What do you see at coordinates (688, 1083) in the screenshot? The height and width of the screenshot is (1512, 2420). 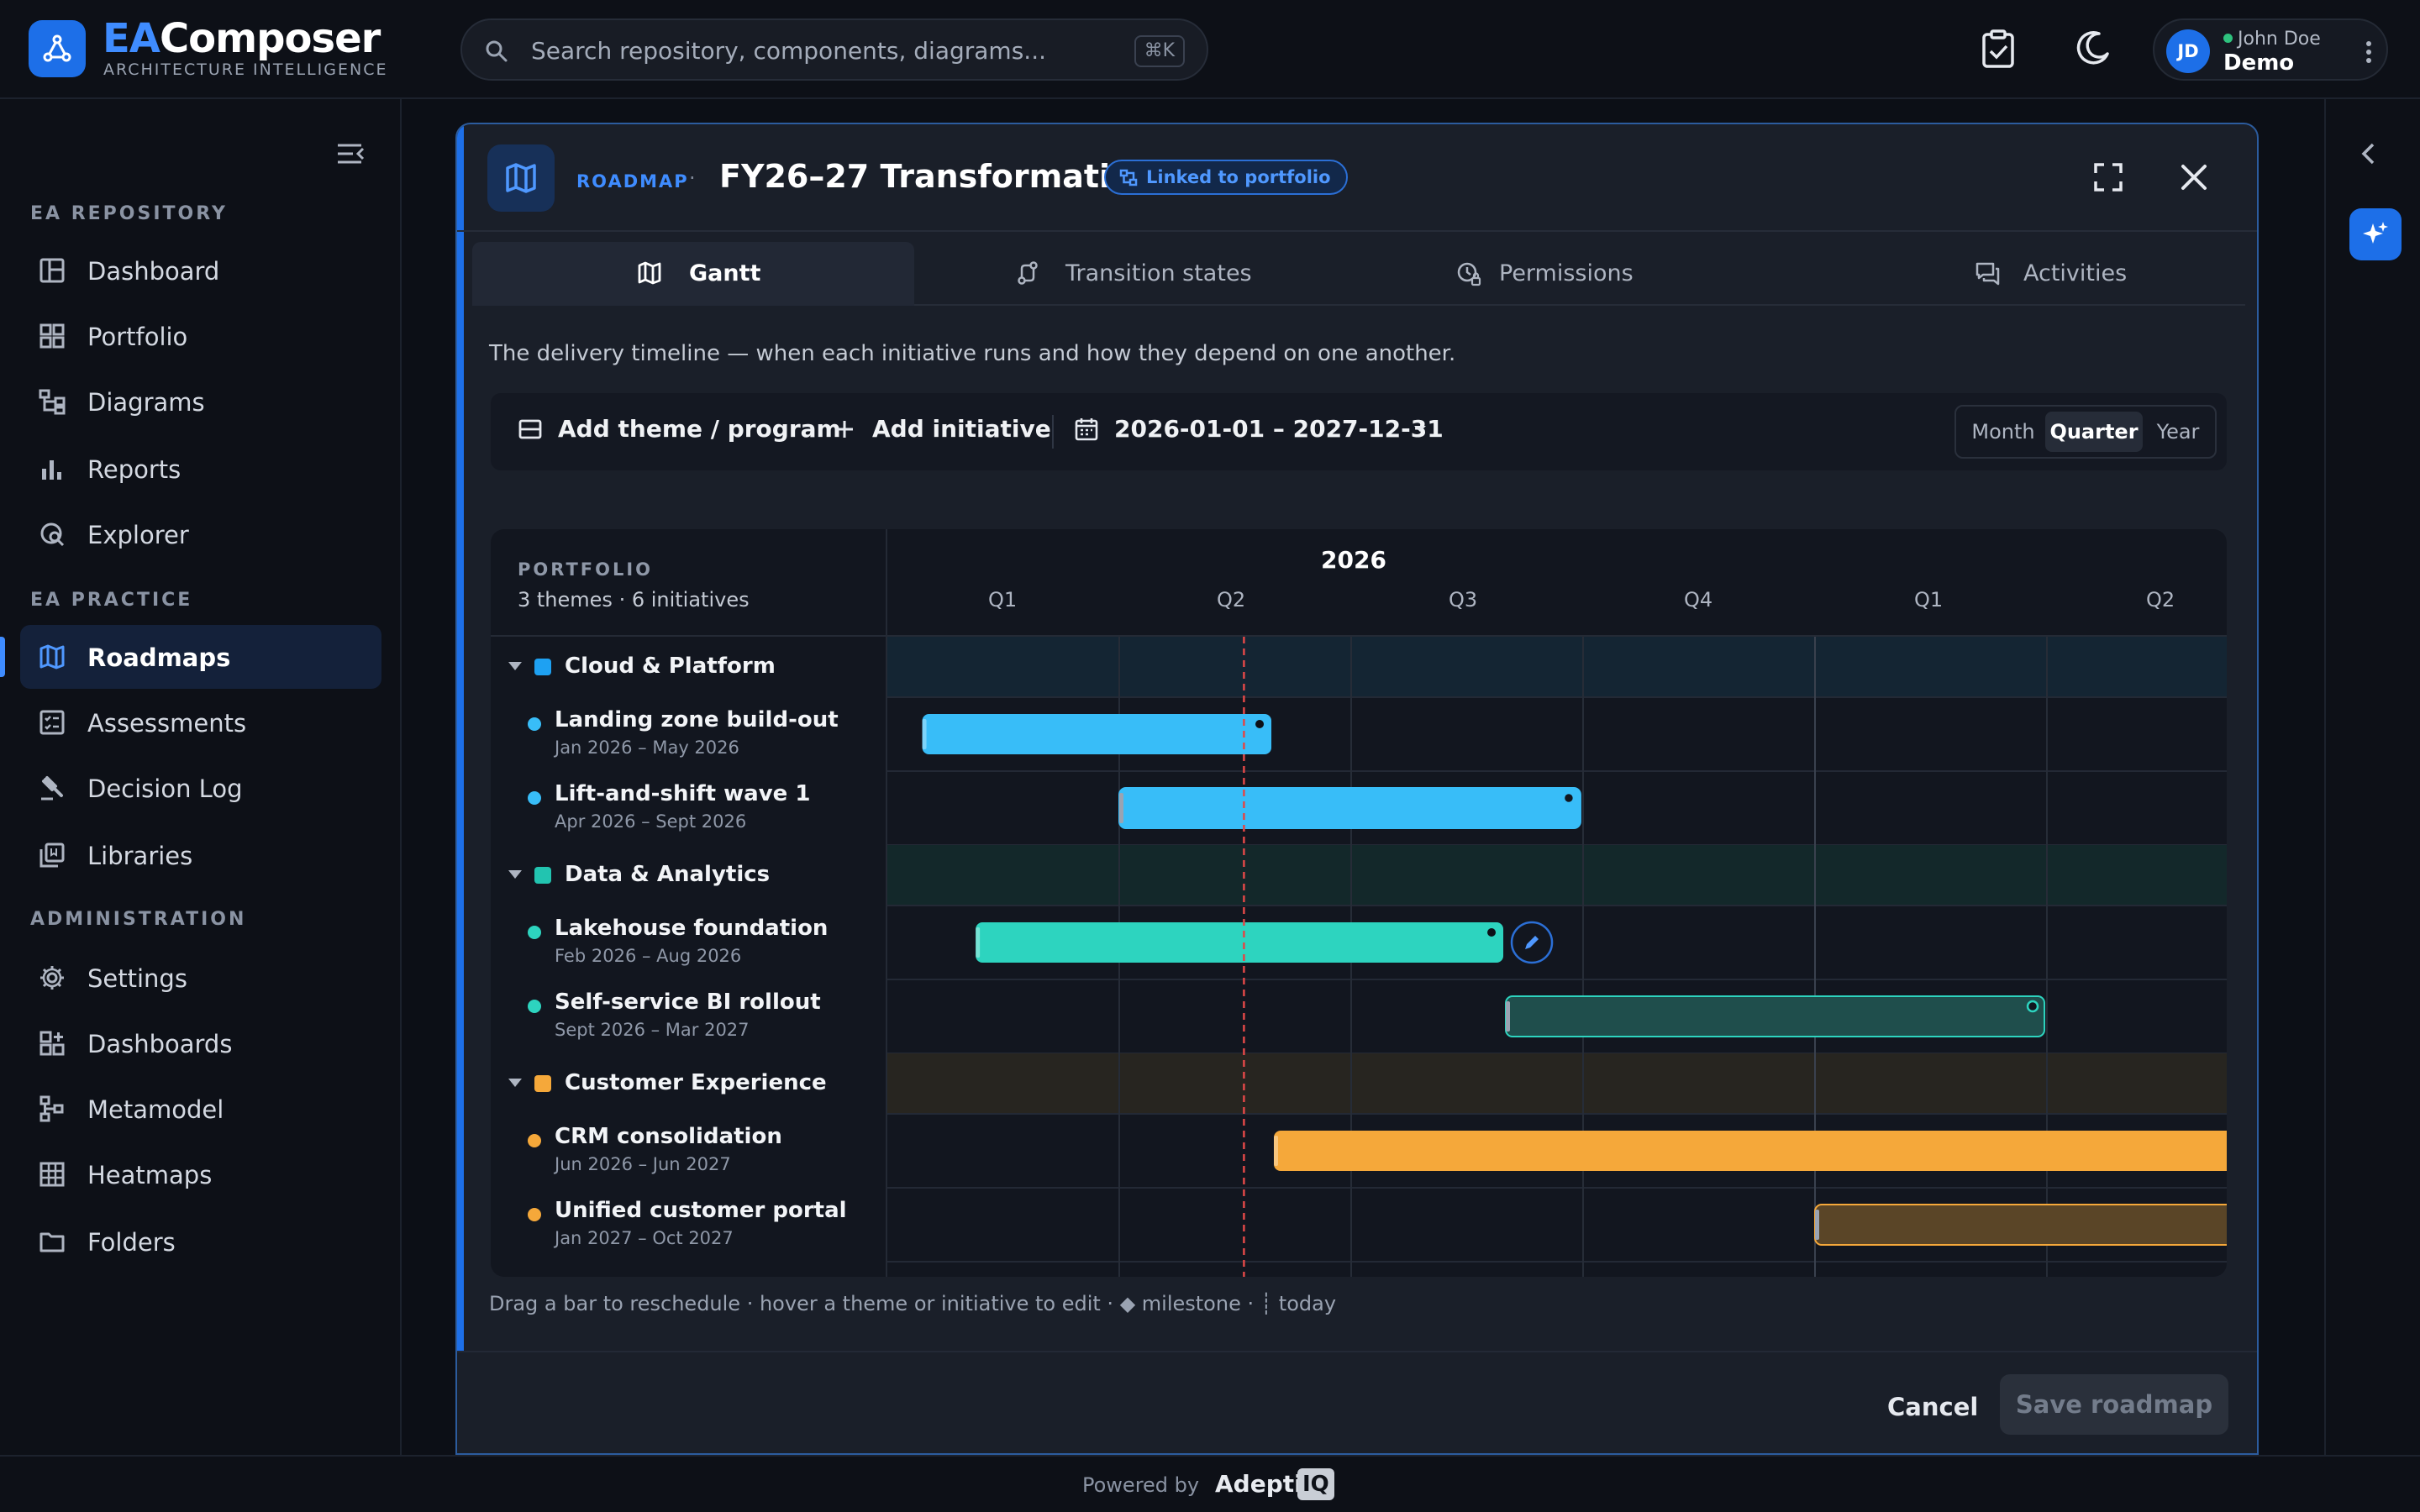 I see `theme-row-cx: Customer Experience` at bounding box center [688, 1083].